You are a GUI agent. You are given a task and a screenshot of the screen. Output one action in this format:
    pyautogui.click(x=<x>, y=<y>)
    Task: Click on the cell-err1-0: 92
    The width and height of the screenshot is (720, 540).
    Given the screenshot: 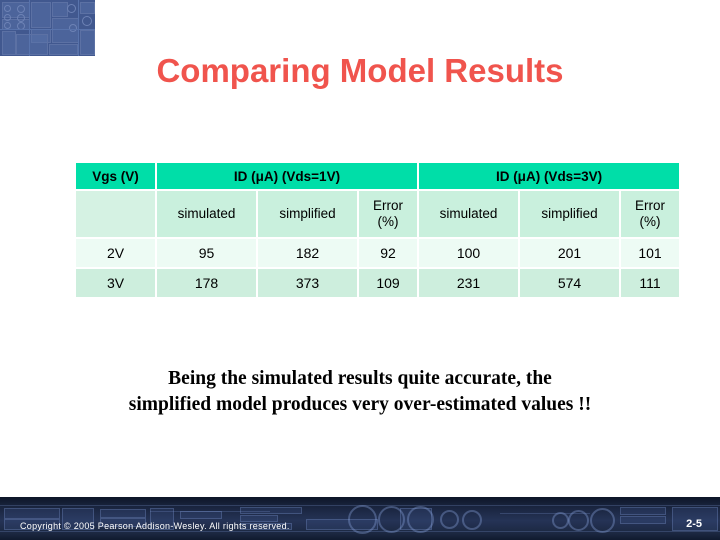 What is the action you would take?
    pyautogui.click(x=388, y=253)
    